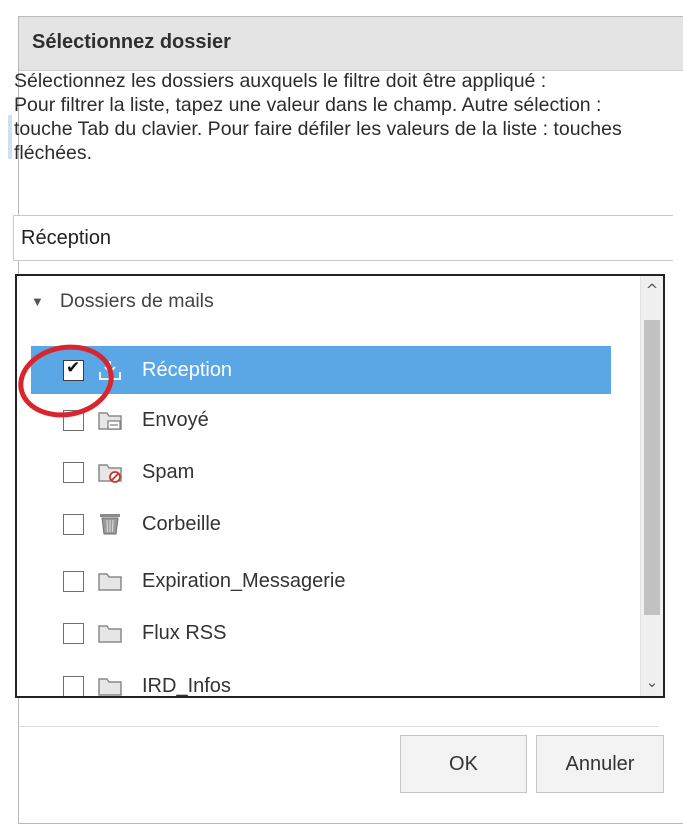  Describe the element at coordinates (652, 290) in the screenshot. I see `scroll-up-icon: ^` at that location.